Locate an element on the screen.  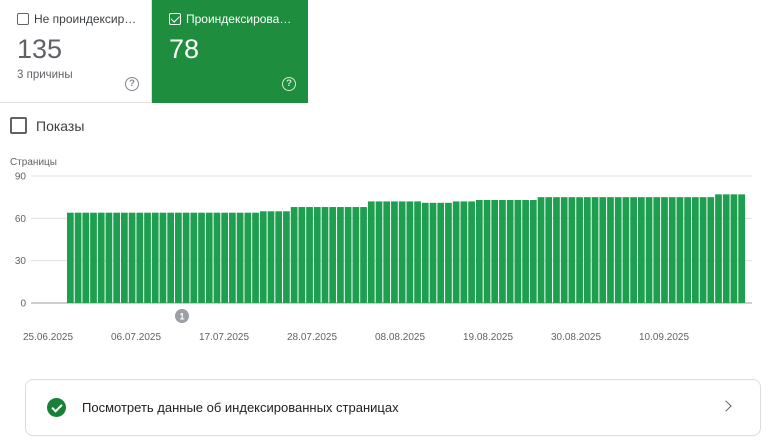
impressions-toggle: Показы is located at coordinates (47, 125).